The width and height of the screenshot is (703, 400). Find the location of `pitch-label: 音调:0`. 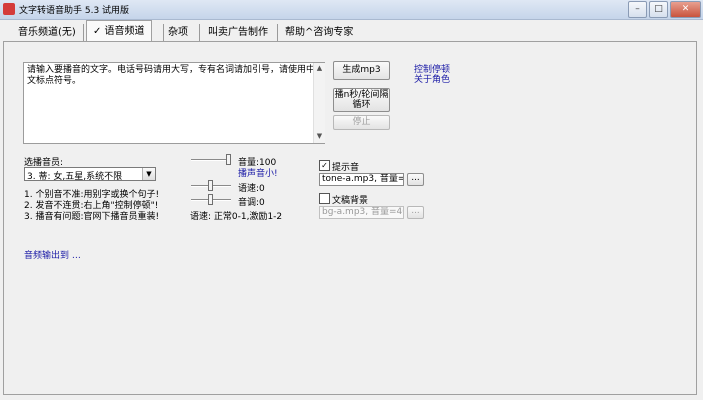

pitch-label: 音调:0 is located at coordinates (251, 203).